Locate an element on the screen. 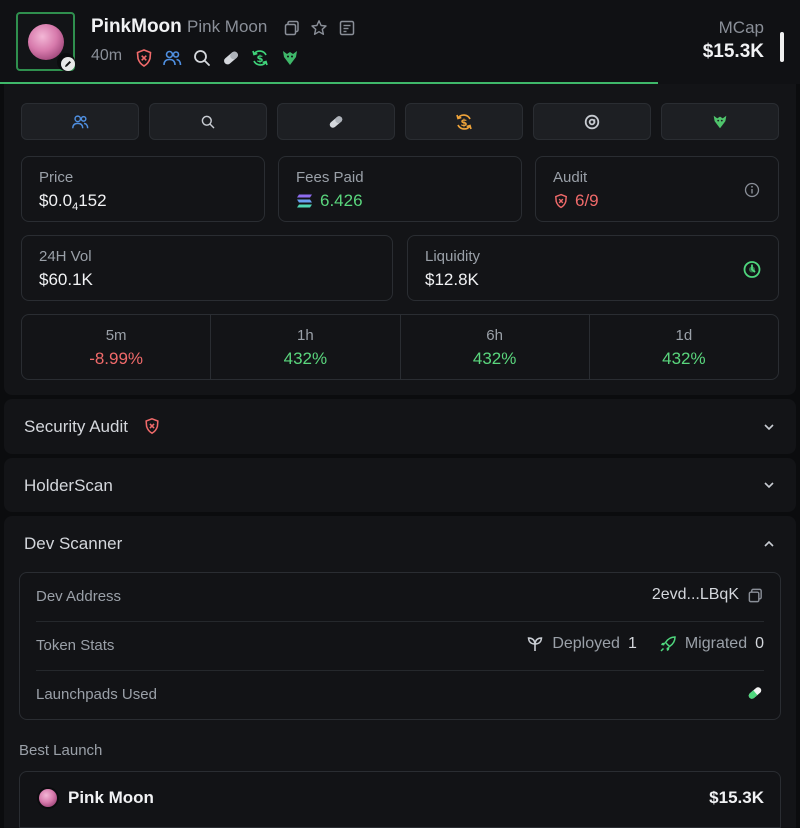  change-label: 6h is located at coordinates (494, 335).